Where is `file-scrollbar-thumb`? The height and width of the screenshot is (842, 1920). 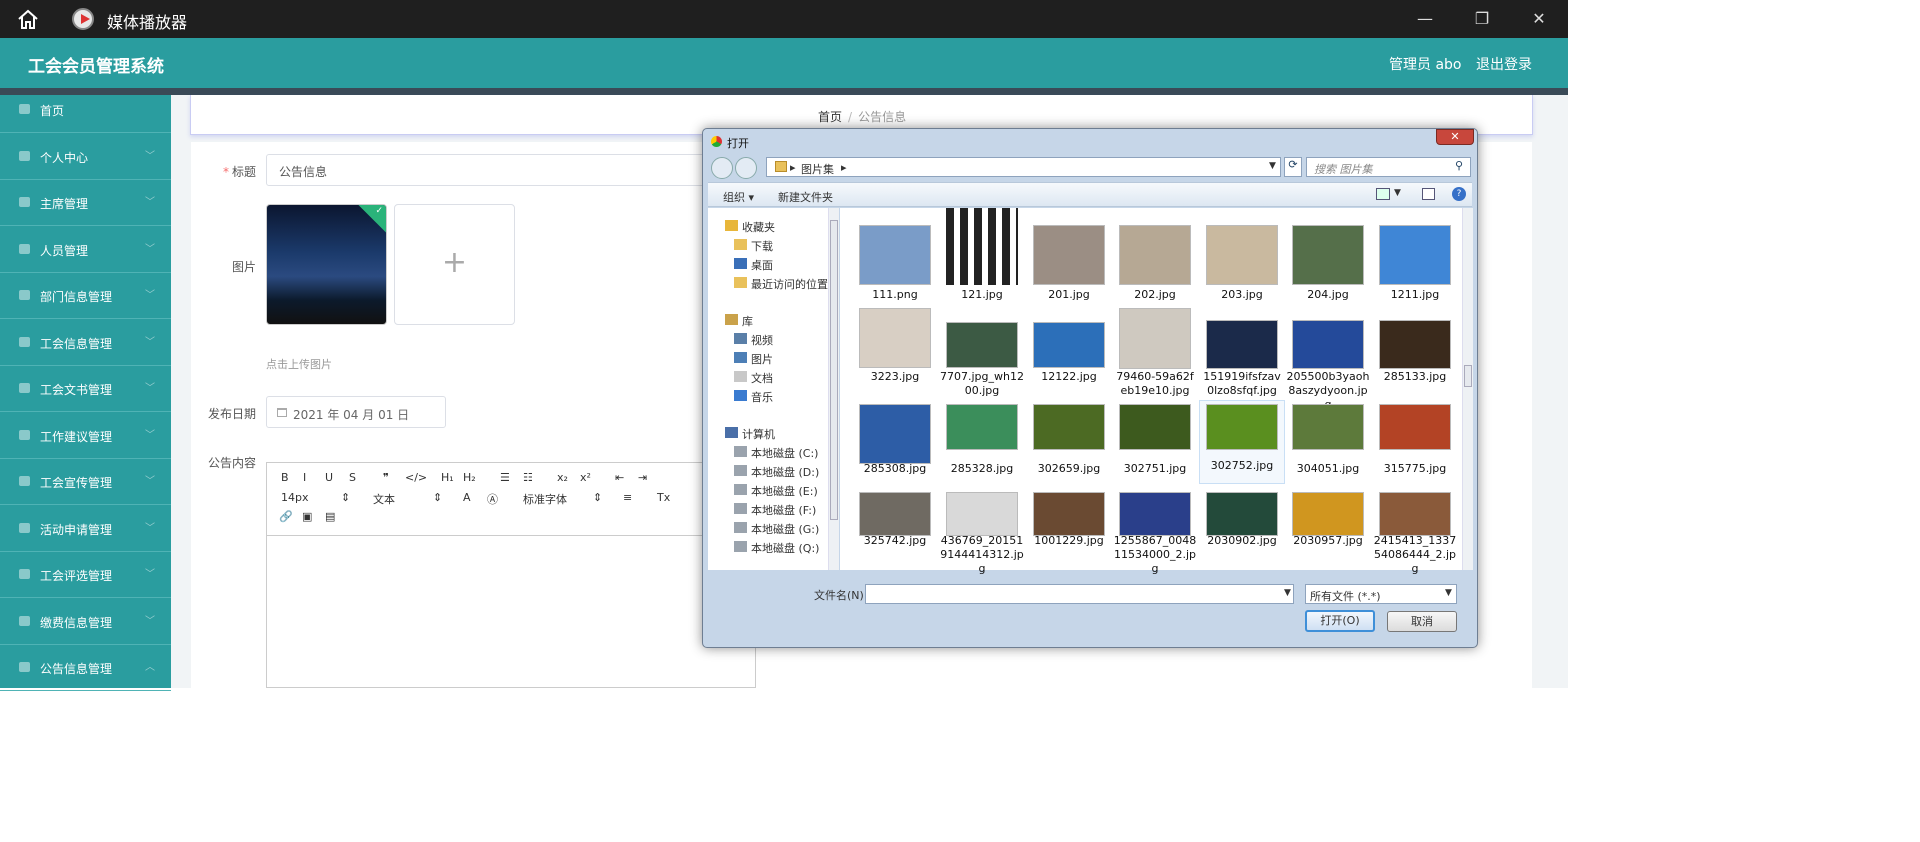
file-scrollbar-thumb is located at coordinates (1468, 376).